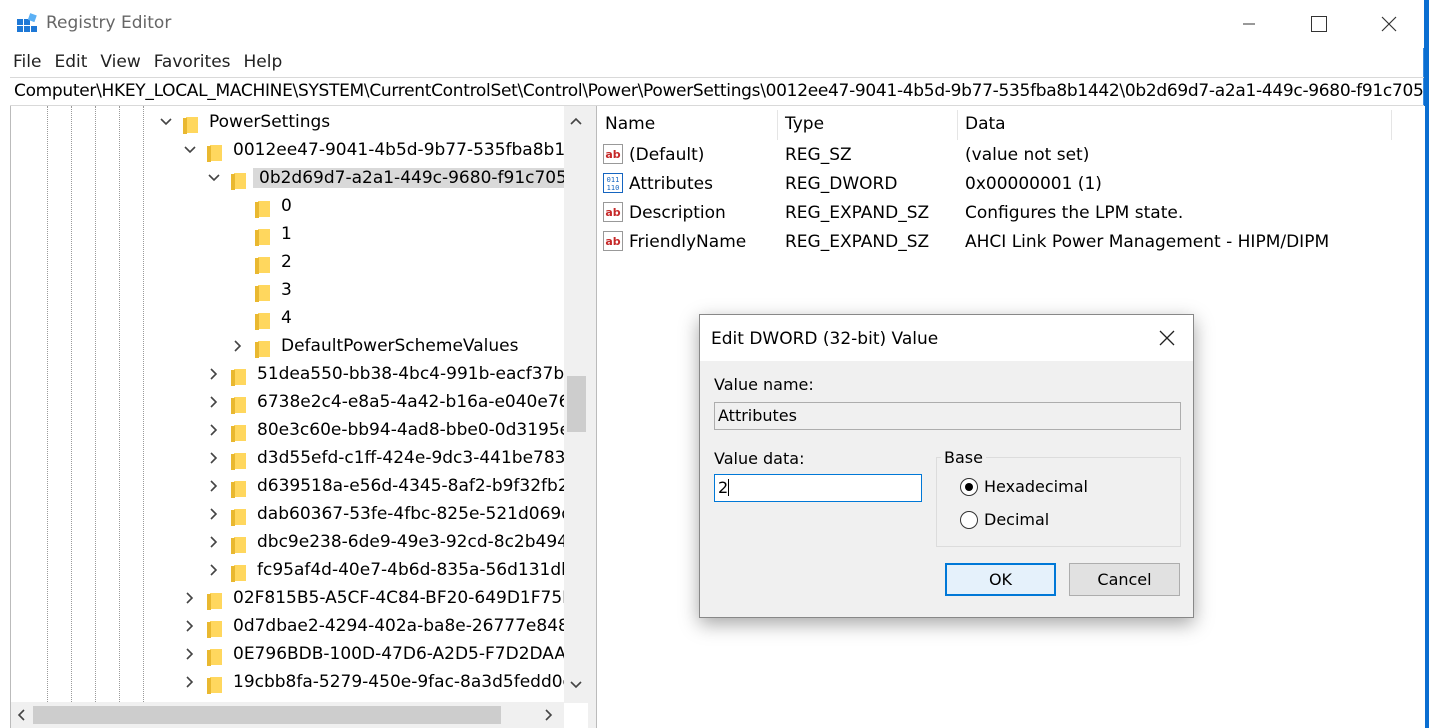 Image resolution: width=1429 pixels, height=728 pixels. I want to click on chevron-up-icon, so click(576, 121).